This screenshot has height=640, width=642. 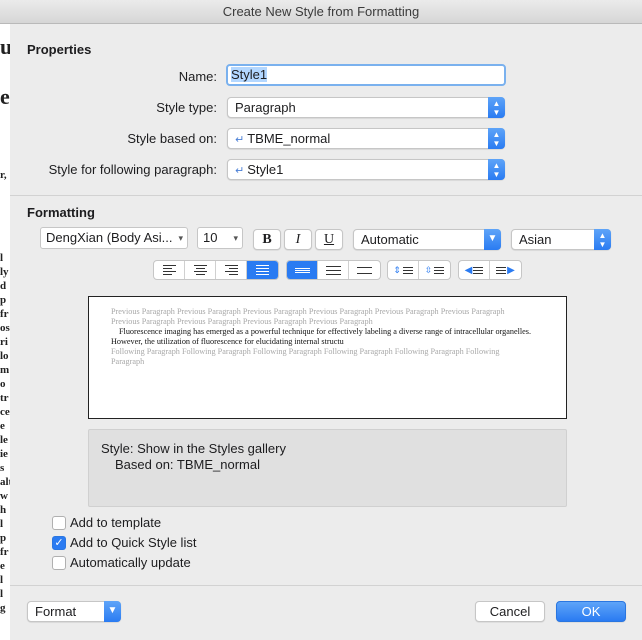 What do you see at coordinates (397, 269) in the screenshot?
I see `arrows-apart-icon: ⇕` at bounding box center [397, 269].